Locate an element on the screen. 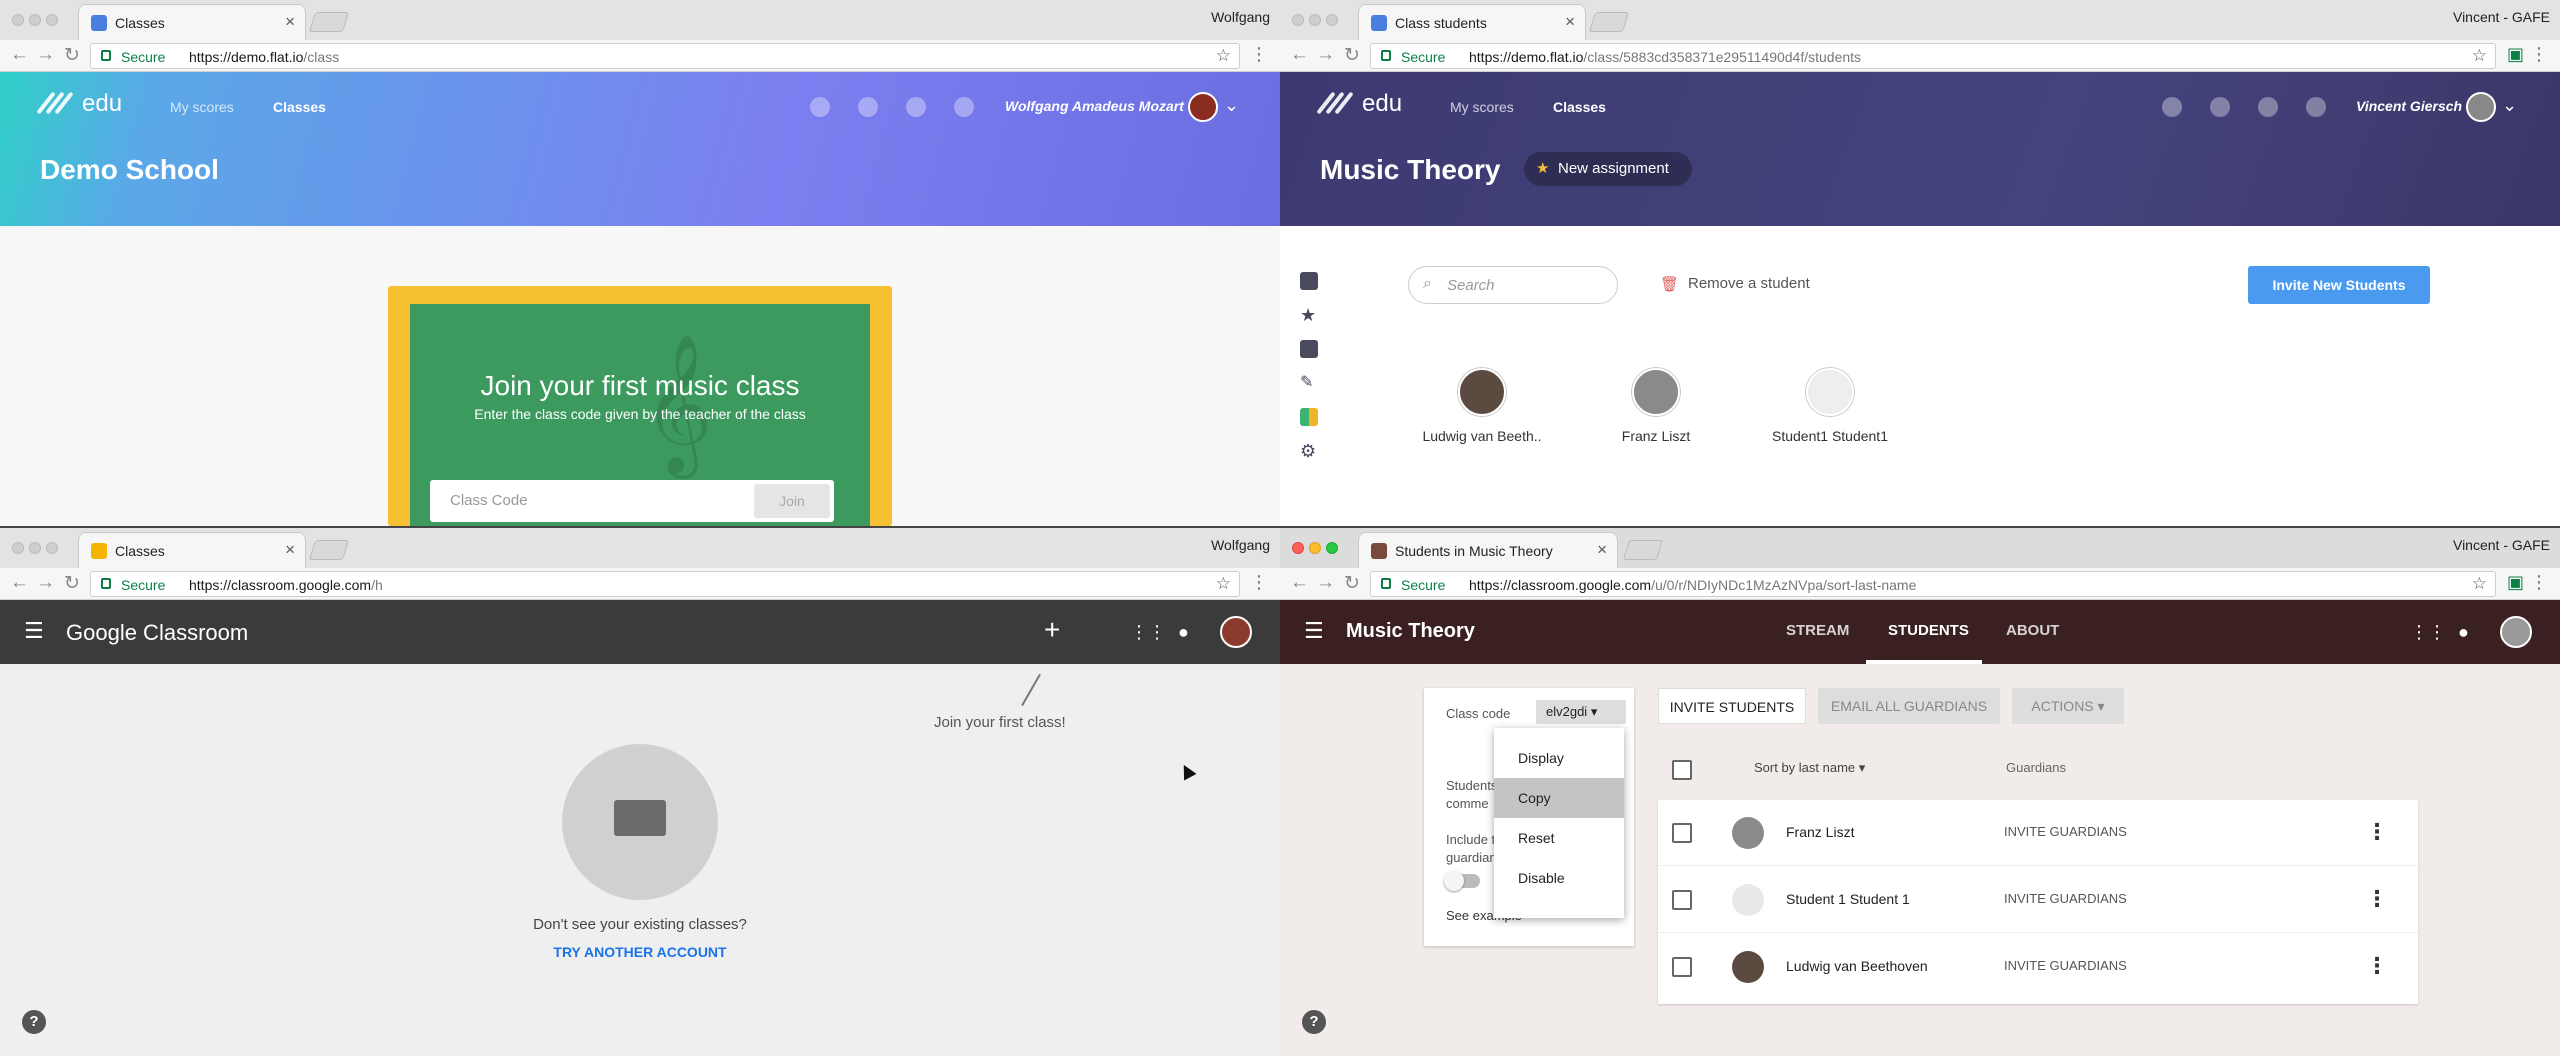  remove-student-button: 🗑 Remove a student is located at coordinates (1735, 284).